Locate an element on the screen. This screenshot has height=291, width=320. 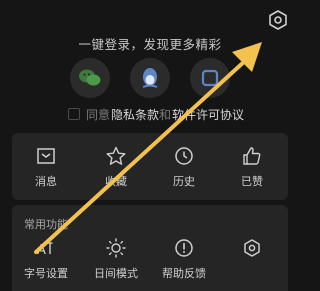
agreement-and: 和 is located at coordinates (165, 114).